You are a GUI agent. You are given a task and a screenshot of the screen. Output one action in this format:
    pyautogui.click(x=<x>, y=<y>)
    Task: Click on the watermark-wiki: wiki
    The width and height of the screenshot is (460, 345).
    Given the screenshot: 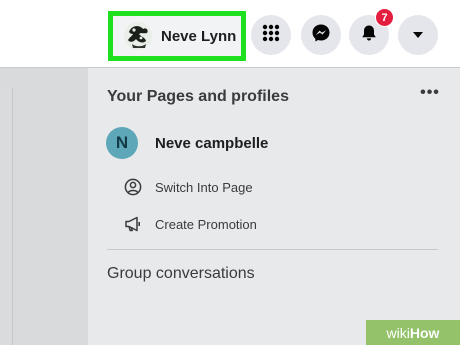 What is the action you would take?
    pyautogui.click(x=398, y=332)
    